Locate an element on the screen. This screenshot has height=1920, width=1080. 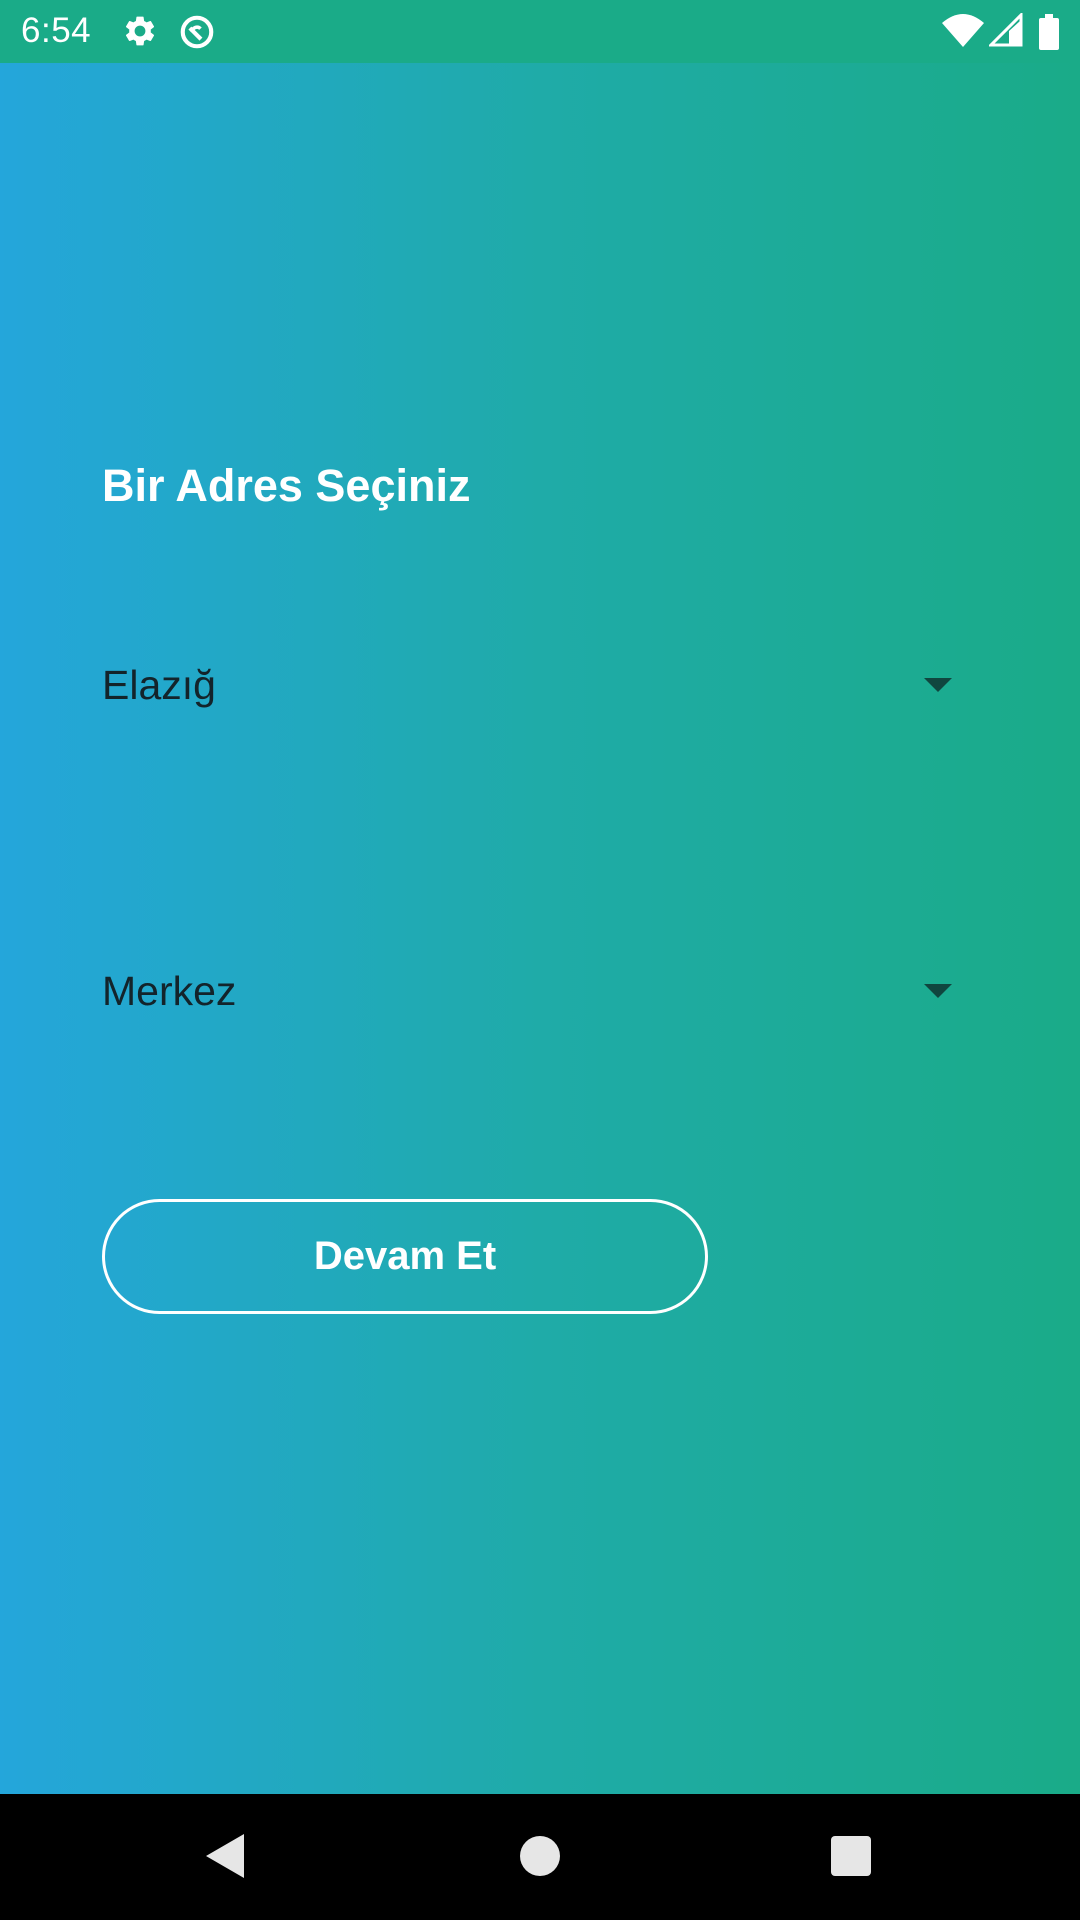
city-dropdown: Elazığ is located at coordinates (527, 686).